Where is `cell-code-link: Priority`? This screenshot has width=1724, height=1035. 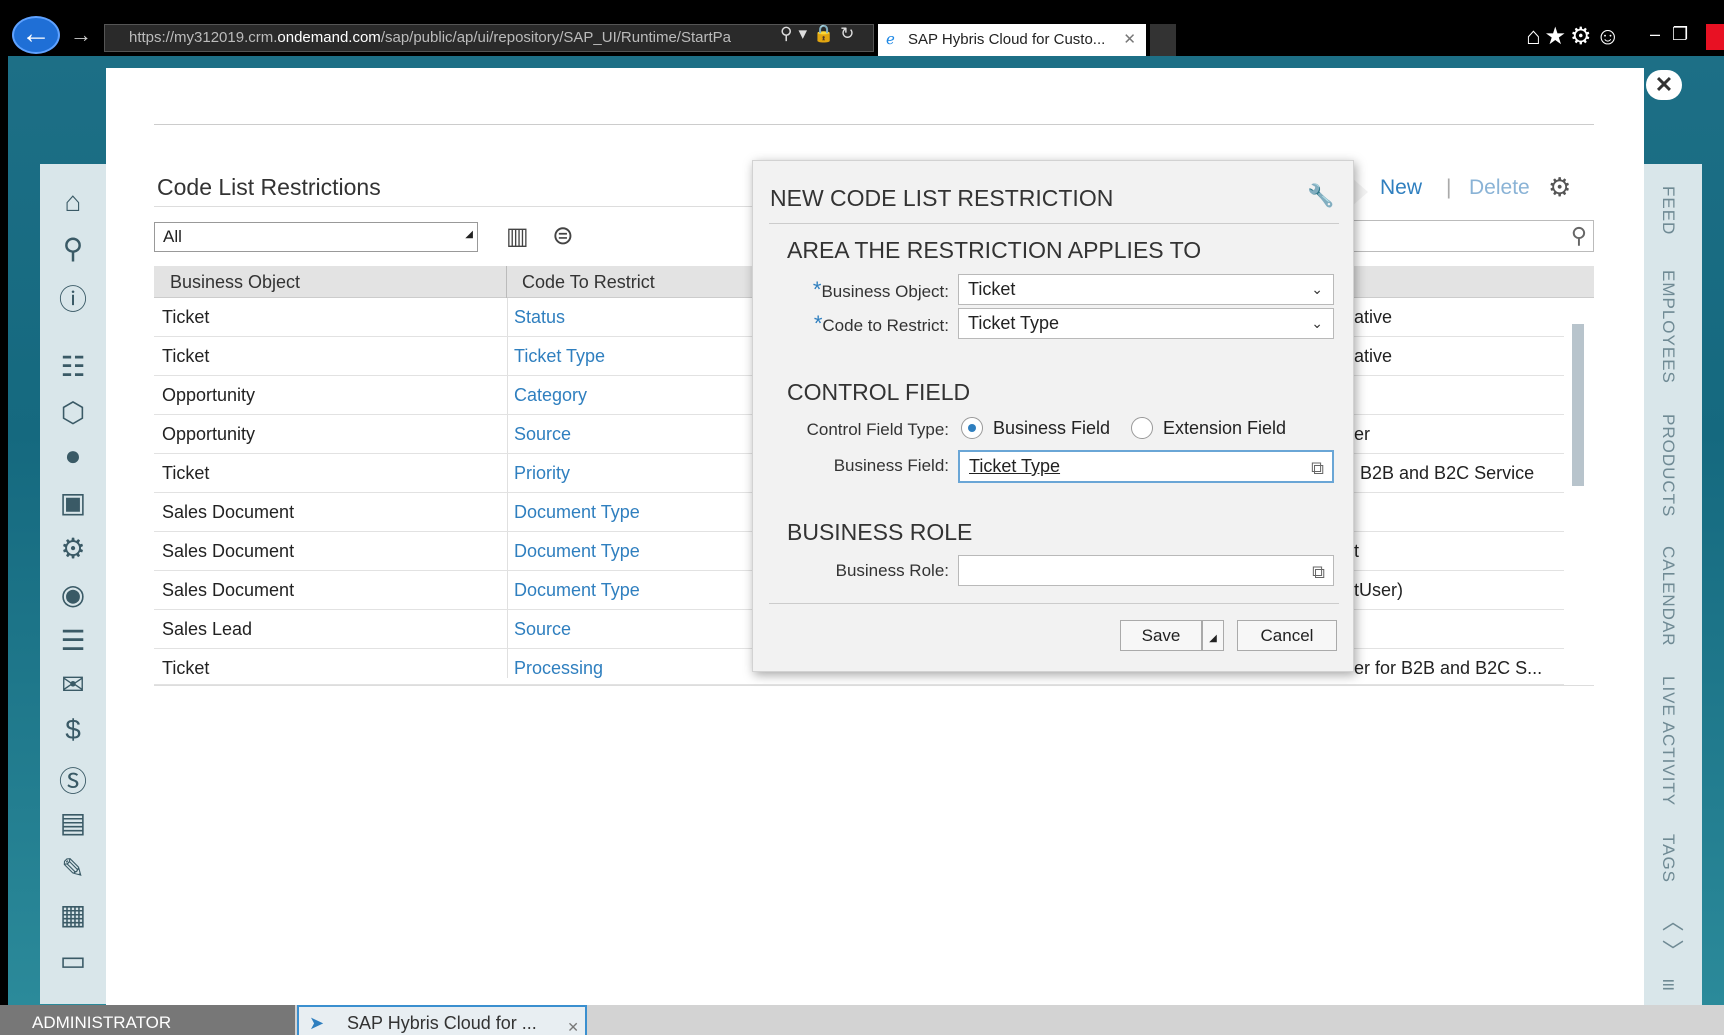 cell-code-link: Priority is located at coordinates (542, 473).